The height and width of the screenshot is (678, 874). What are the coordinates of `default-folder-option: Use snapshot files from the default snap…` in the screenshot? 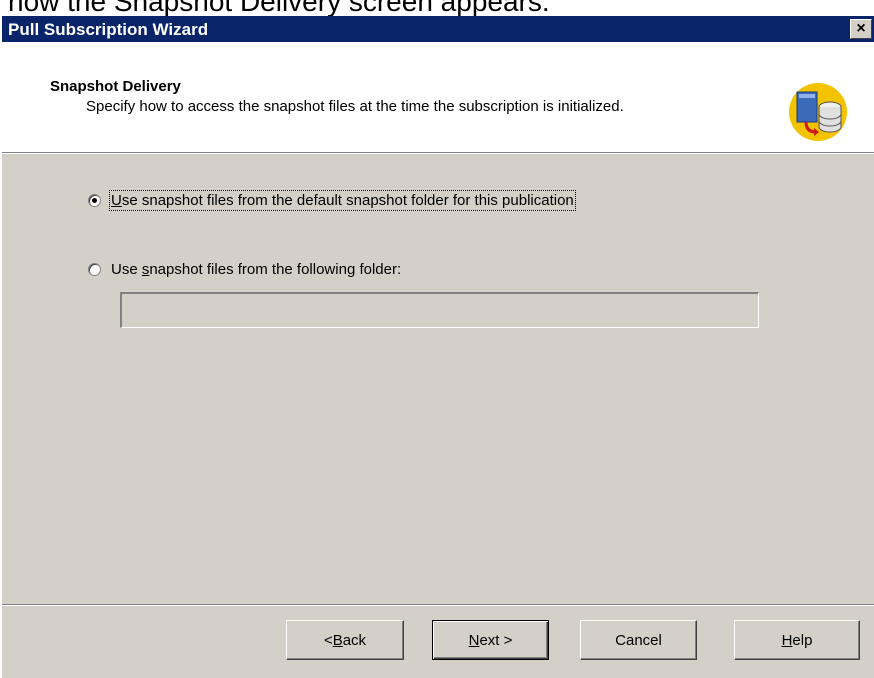 It's located at (332, 200).